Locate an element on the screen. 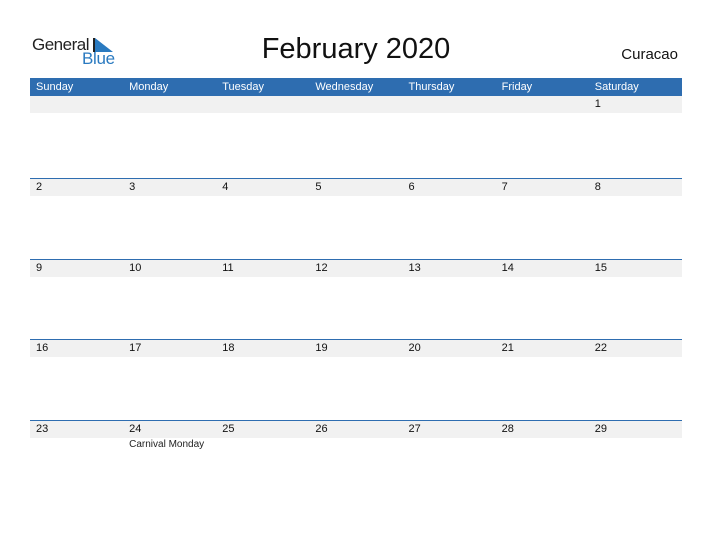 This screenshot has width=712, height=550. date-strip: 9 10 11 12 13 14 15 is located at coordinates (356, 268).